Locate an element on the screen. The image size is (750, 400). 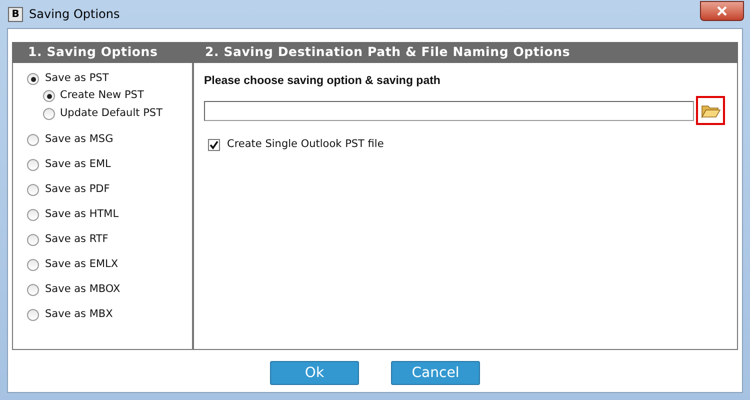
option-label: Save as RTF is located at coordinates (76, 240).